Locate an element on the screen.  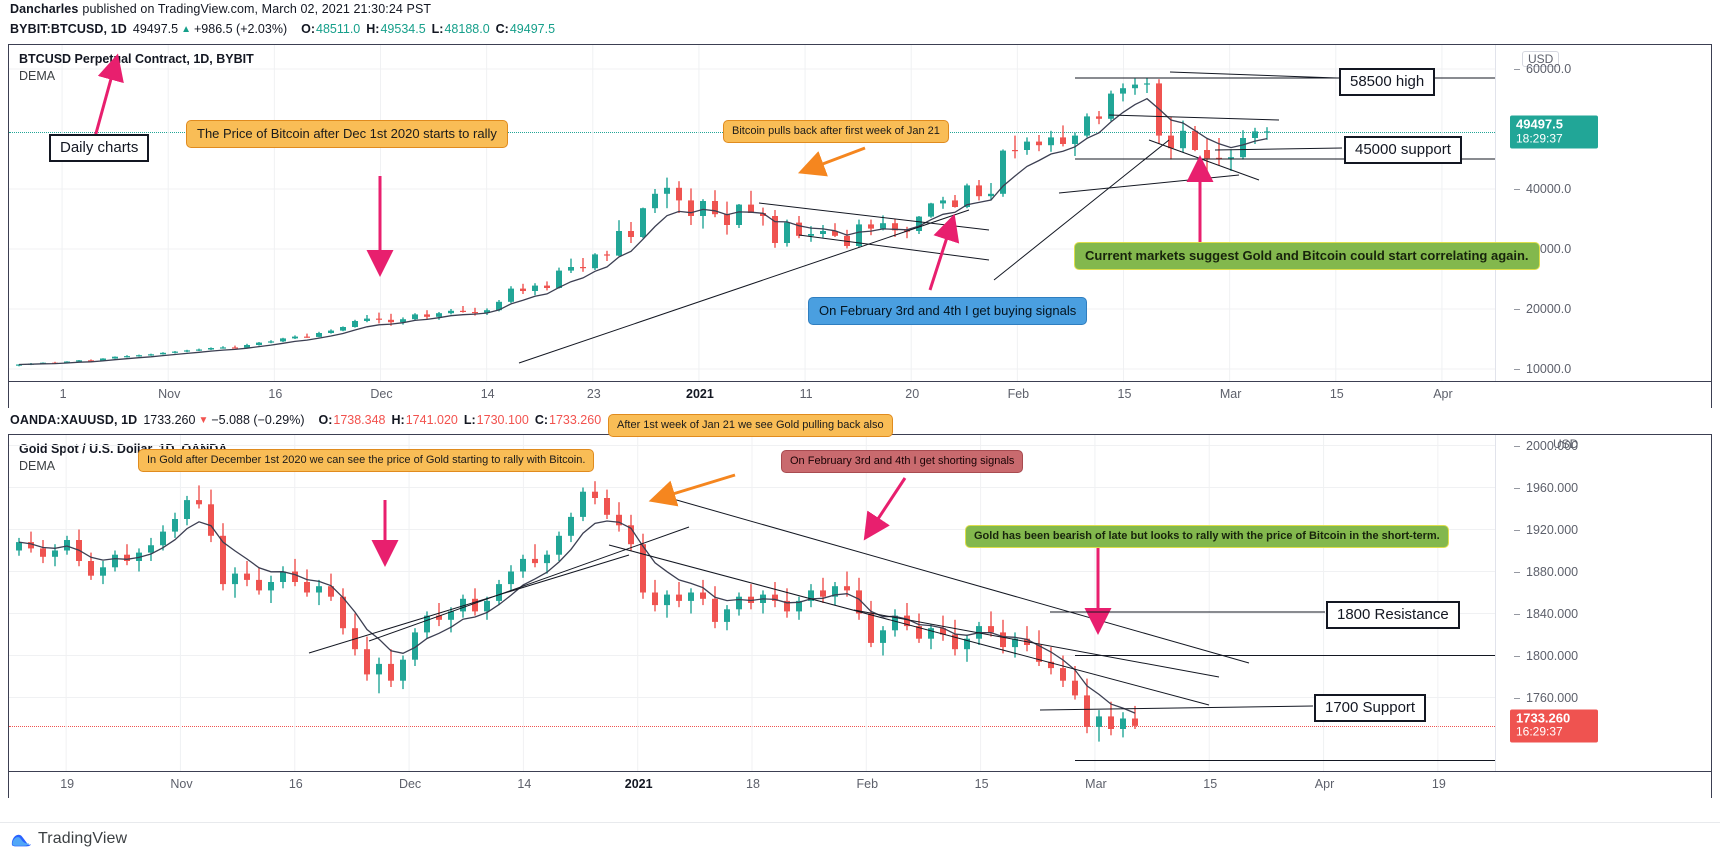
current-price-line is located at coordinates (752, 726).